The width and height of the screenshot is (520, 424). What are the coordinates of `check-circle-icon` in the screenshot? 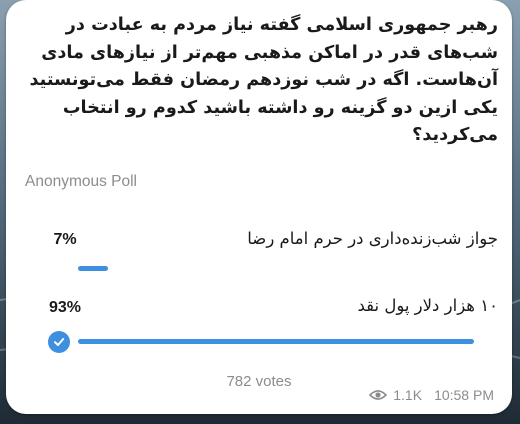 It's located at (59, 342).